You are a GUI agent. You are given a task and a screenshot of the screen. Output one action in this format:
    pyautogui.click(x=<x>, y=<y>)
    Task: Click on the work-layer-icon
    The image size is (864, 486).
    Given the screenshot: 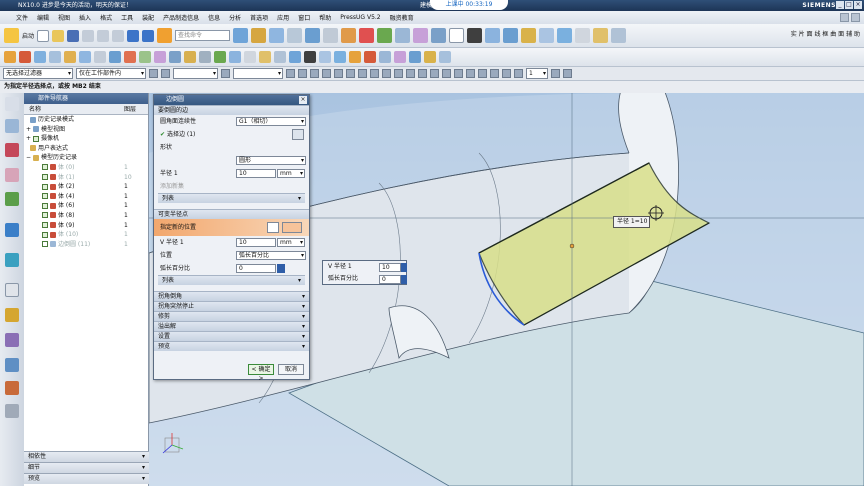 What is the action you would take?
    pyautogui.click(x=555, y=73)
    